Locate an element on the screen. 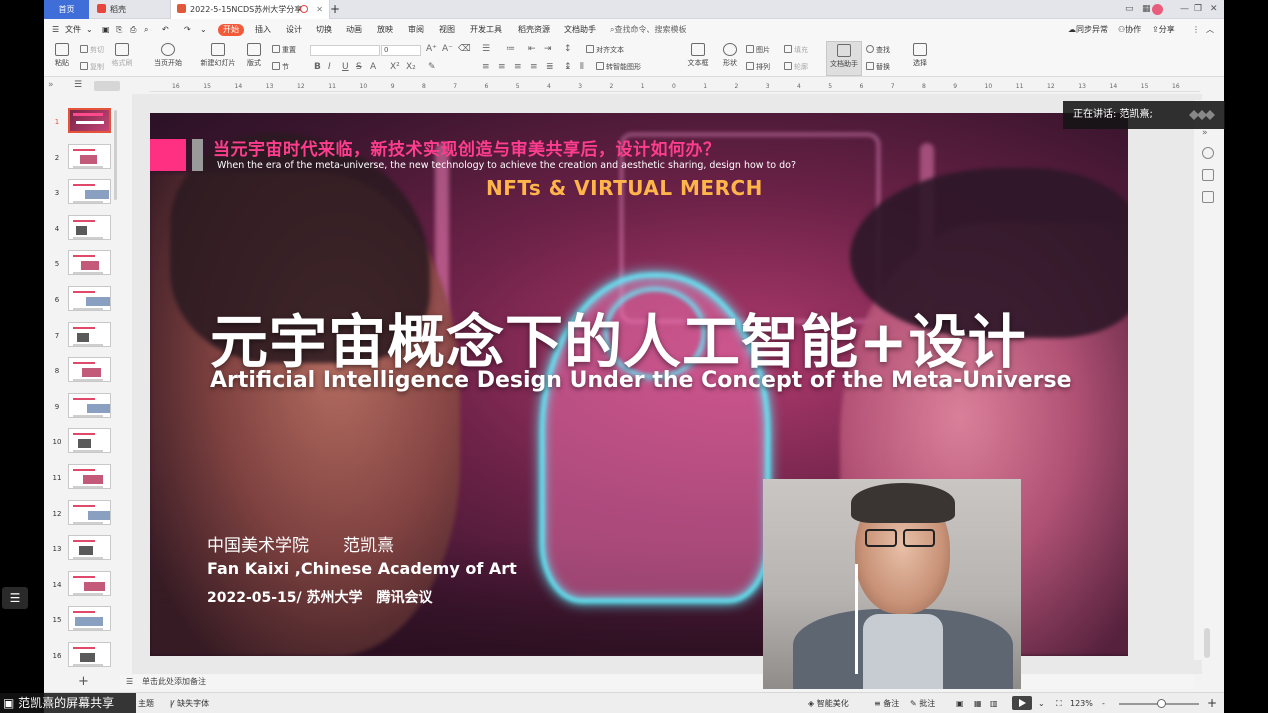 The width and height of the screenshot is (1268, 713). slide-thumbnail-row: 5 is located at coordinates (80, 264).